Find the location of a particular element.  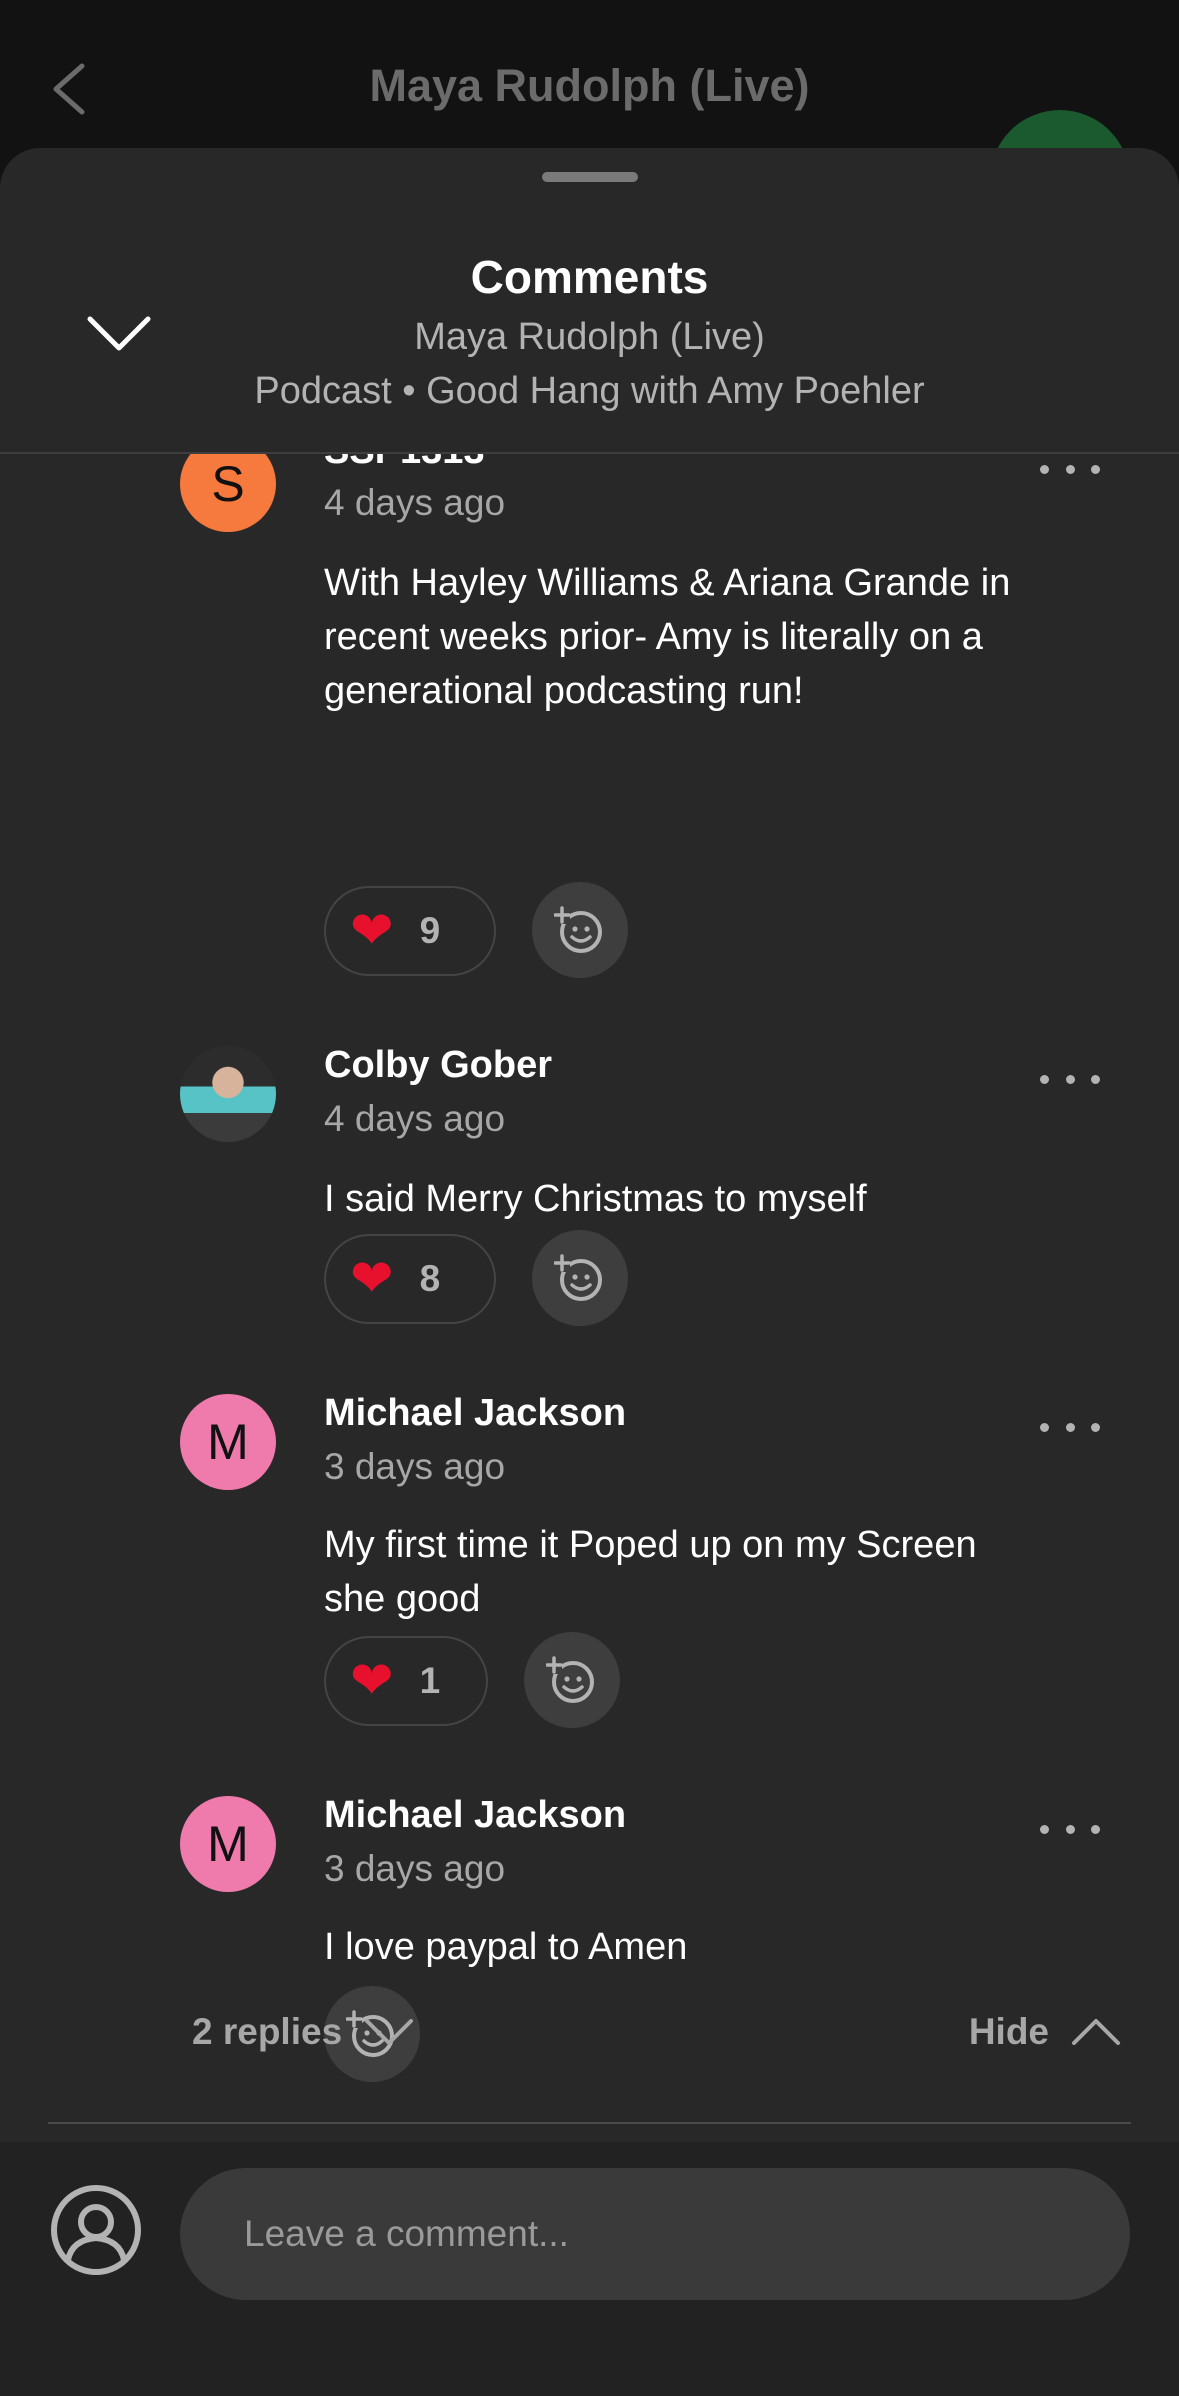

reaction-button: ❤ 1 is located at coordinates (406, 1681).